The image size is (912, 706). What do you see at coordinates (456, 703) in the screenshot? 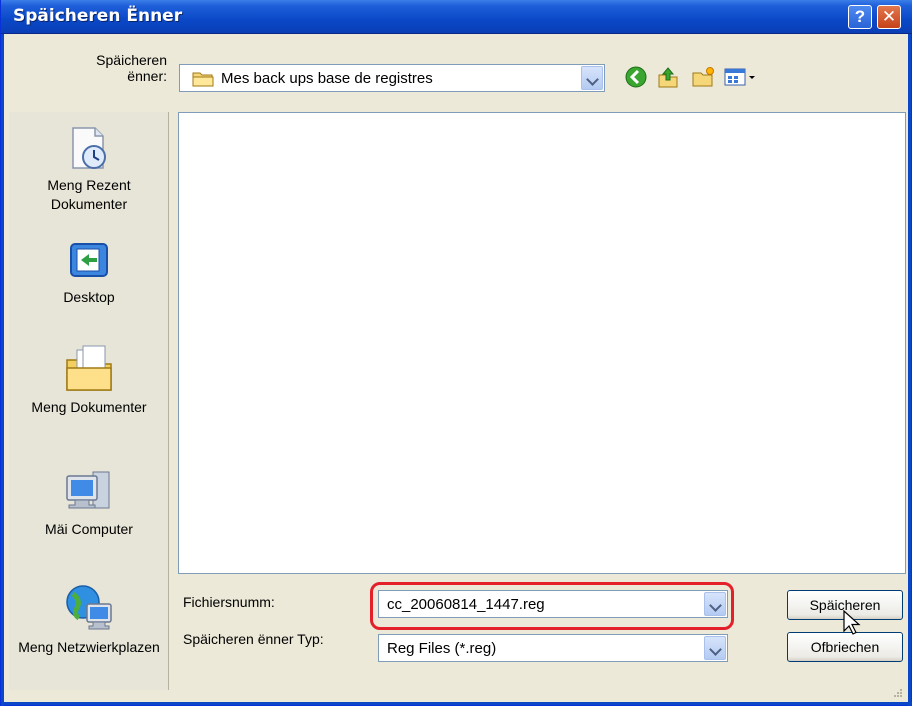
I see `window-frame-bottom` at bounding box center [456, 703].